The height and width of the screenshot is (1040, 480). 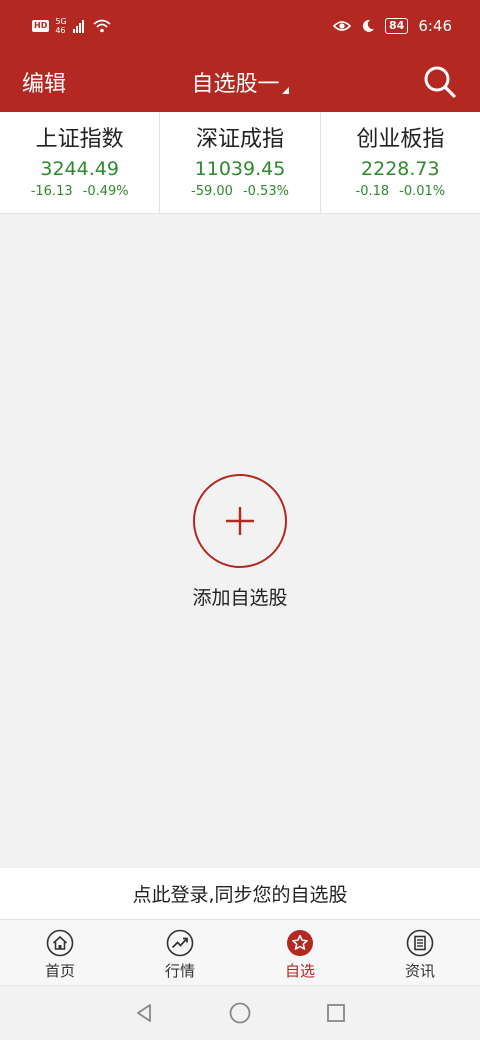 I want to click on index-change: -16.13, so click(x=51, y=191).